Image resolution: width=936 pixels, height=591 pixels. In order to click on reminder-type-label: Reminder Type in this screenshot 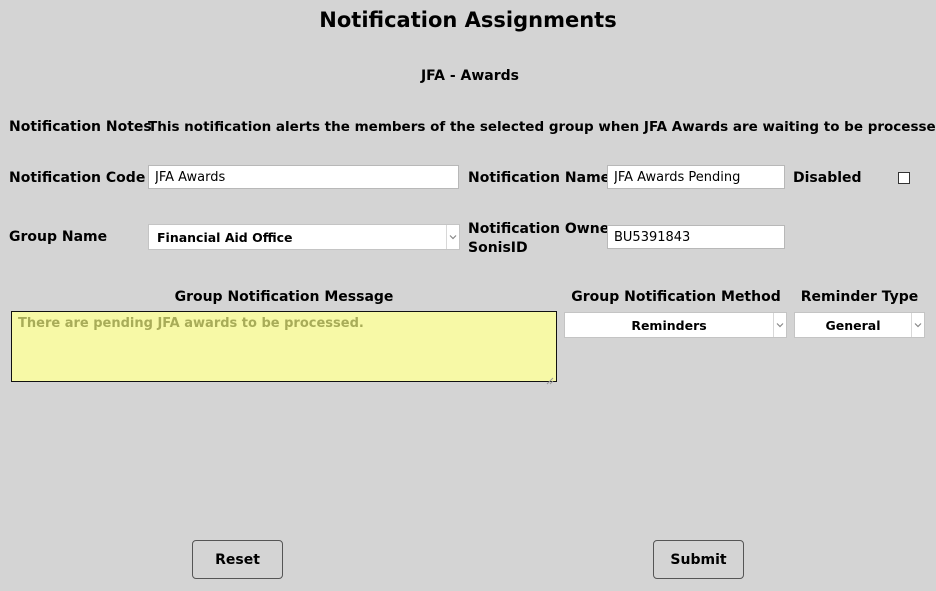, I will do `click(859, 297)`.